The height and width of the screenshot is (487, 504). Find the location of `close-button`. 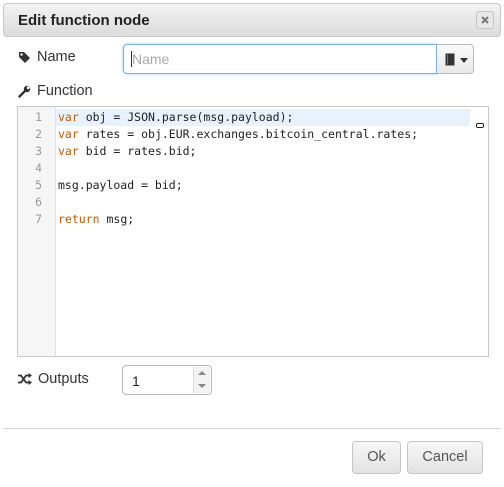

close-button is located at coordinates (485, 20).